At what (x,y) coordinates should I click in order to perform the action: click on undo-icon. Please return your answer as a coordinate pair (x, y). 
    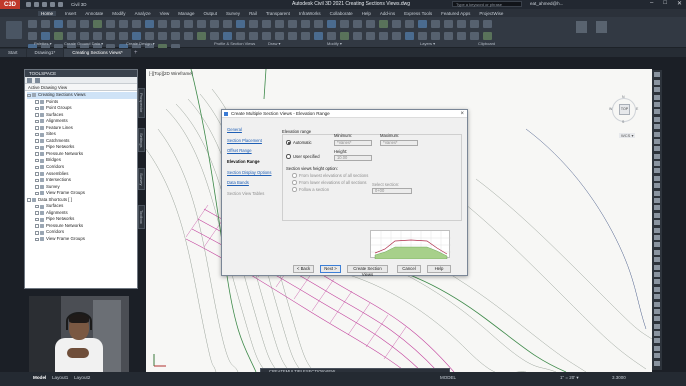
    Looking at the image, I should click on (52, 4).